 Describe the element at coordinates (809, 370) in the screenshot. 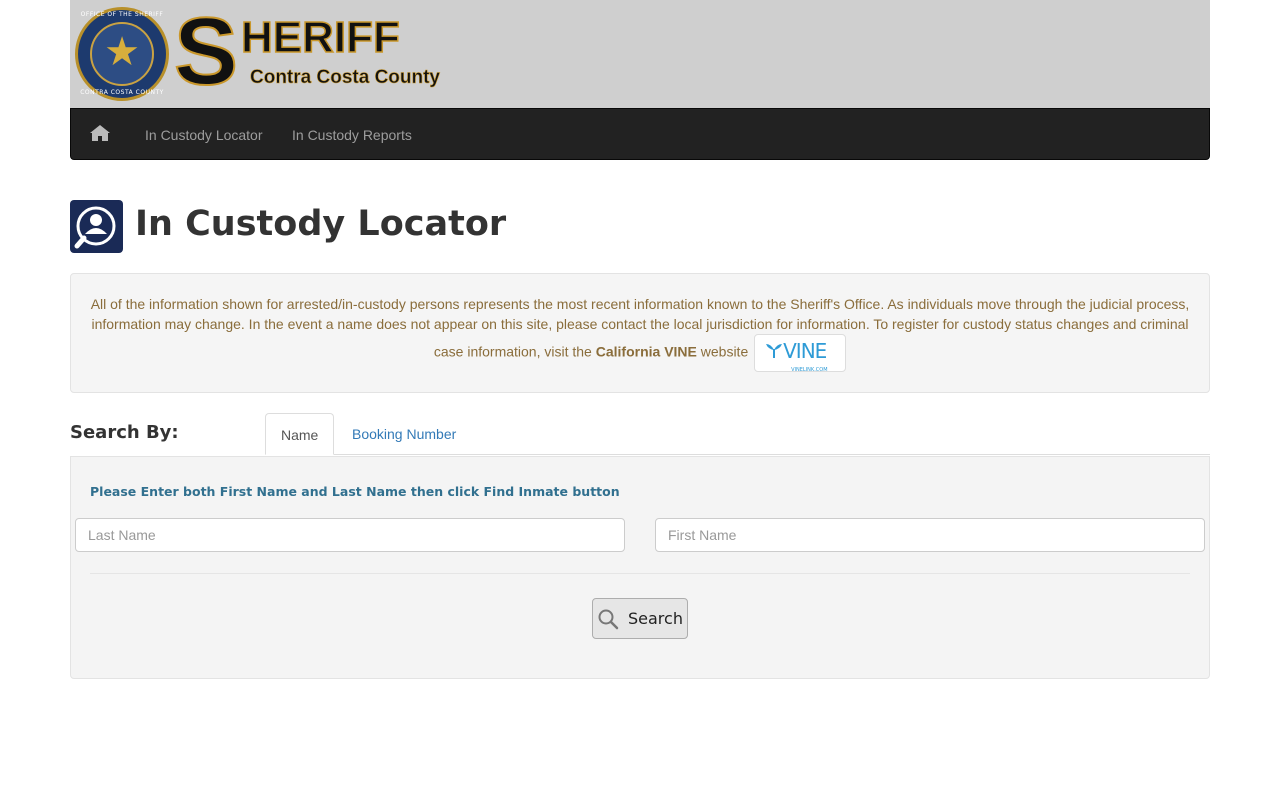

I see `vine-logo-subtext: VINELINK.COM` at that location.